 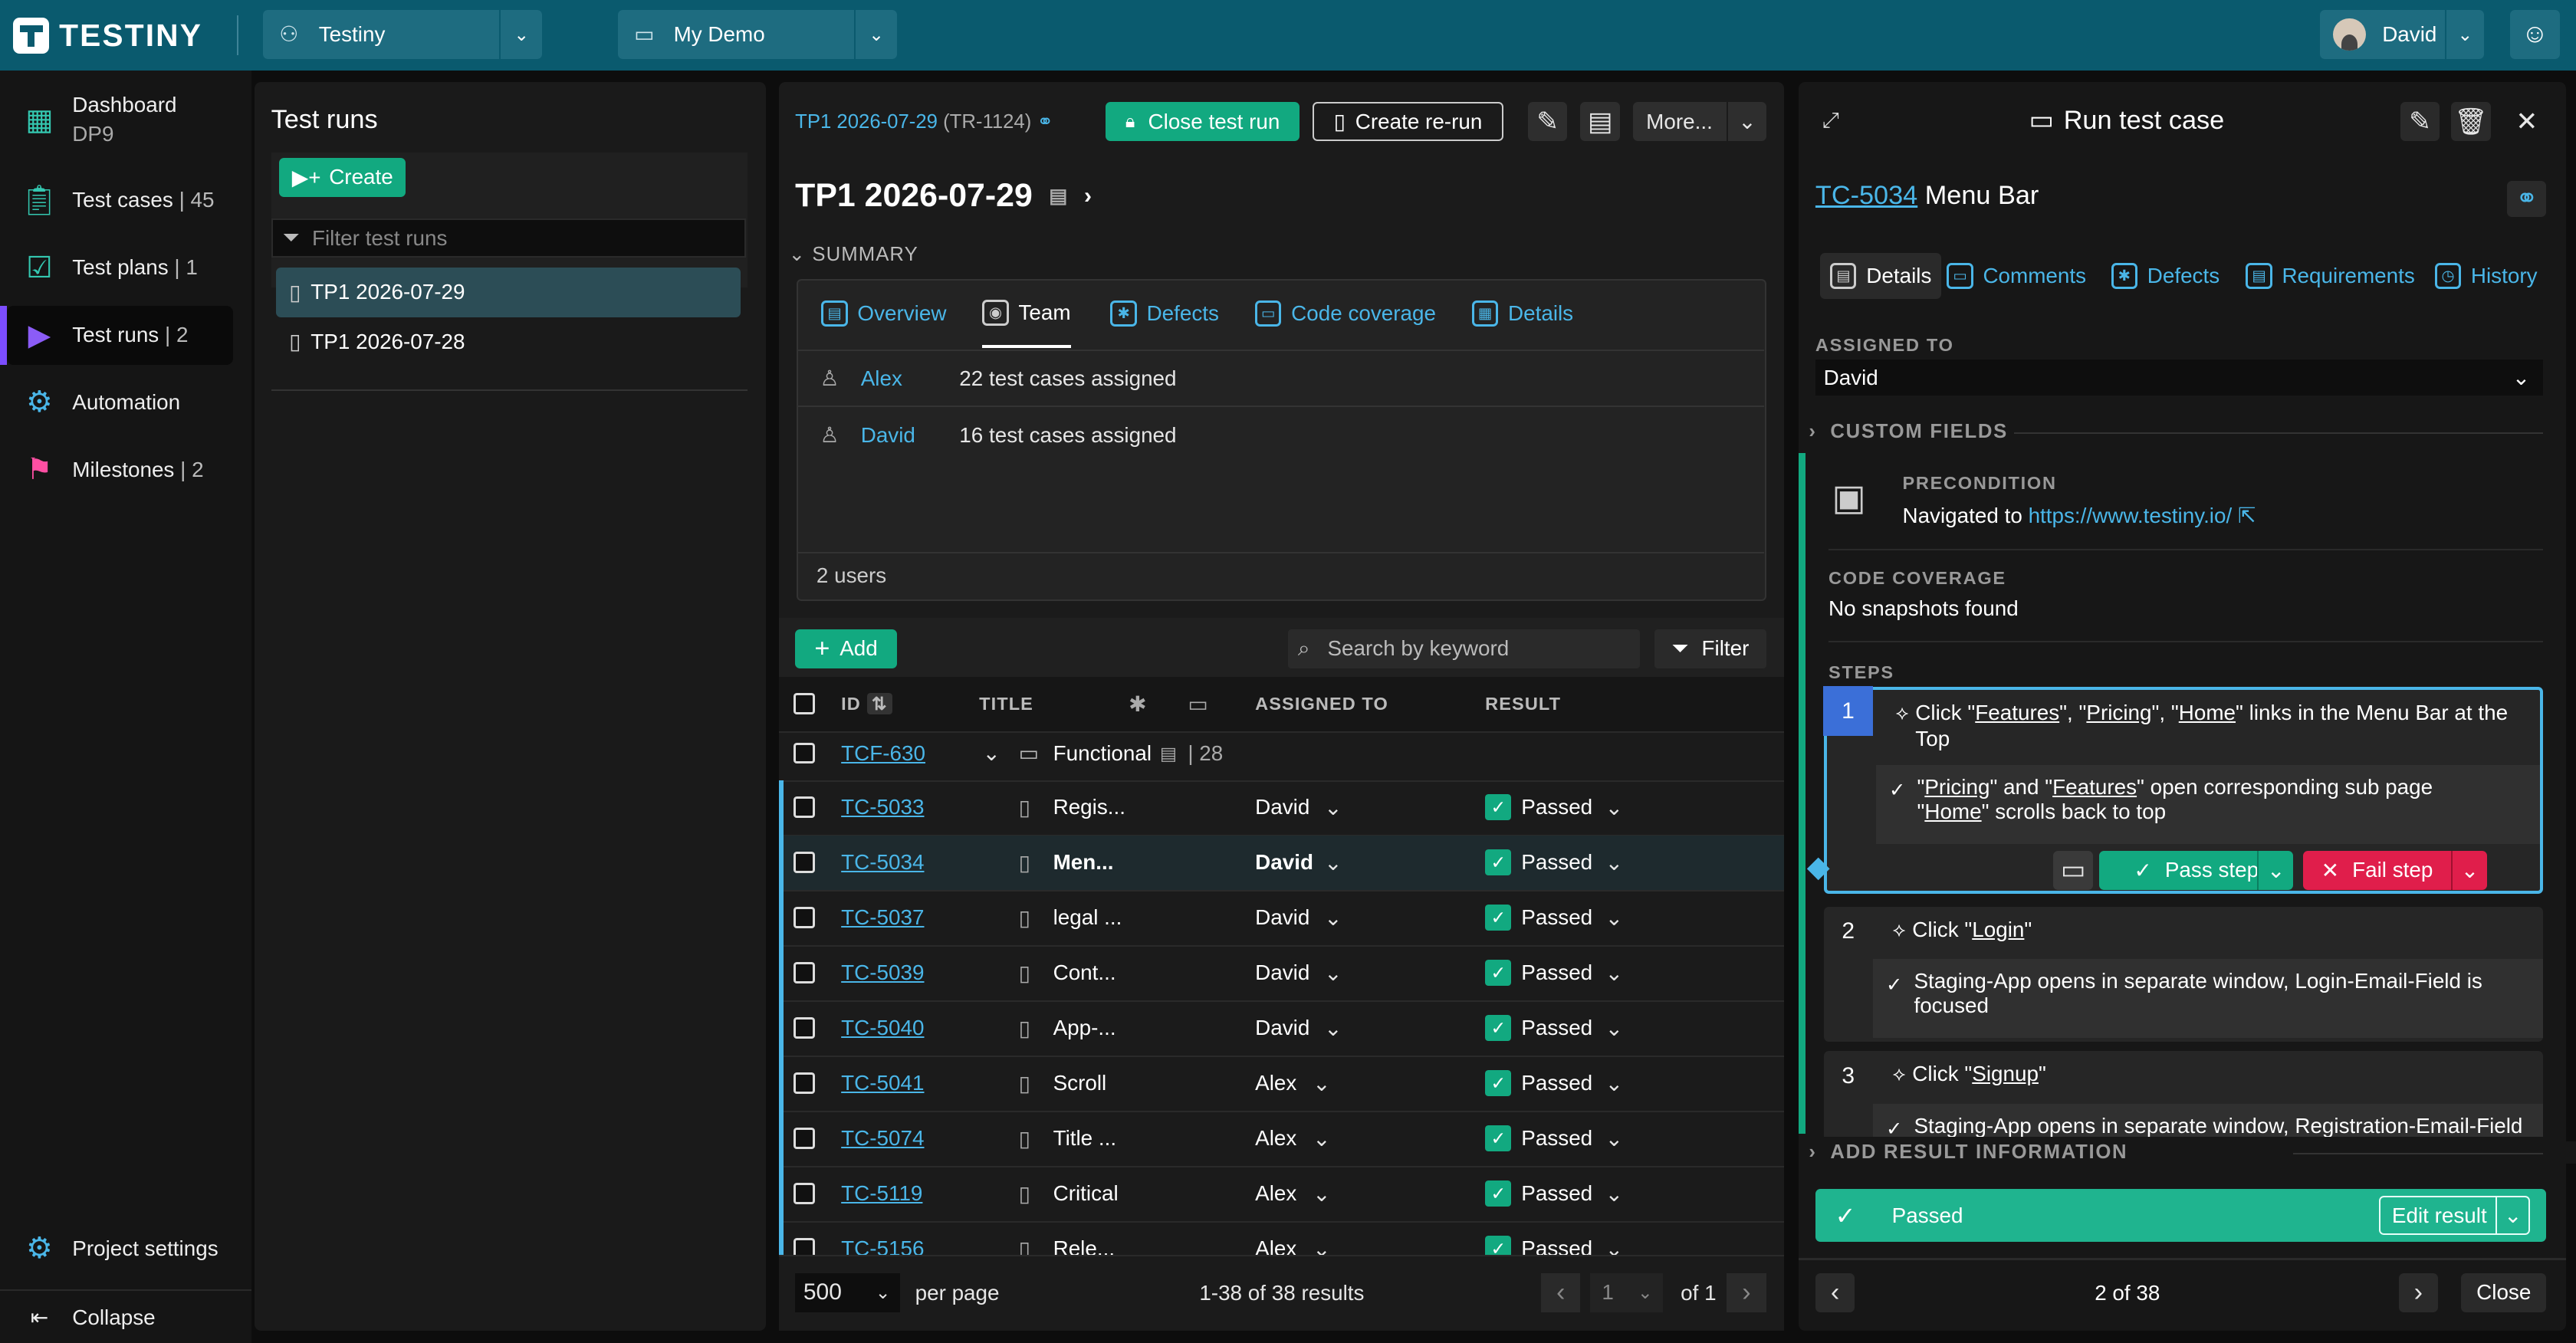 I want to click on user-menu: David ⌄, so click(x=2402, y=34).